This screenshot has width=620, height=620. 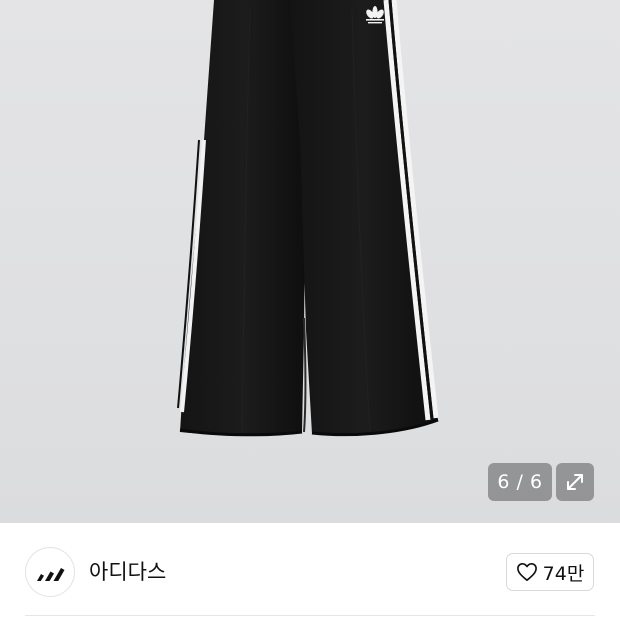 What do you see at coordinates (563, 573) in the screenshot?
I see `like-count: 74만` at bounding box center [563, 573].